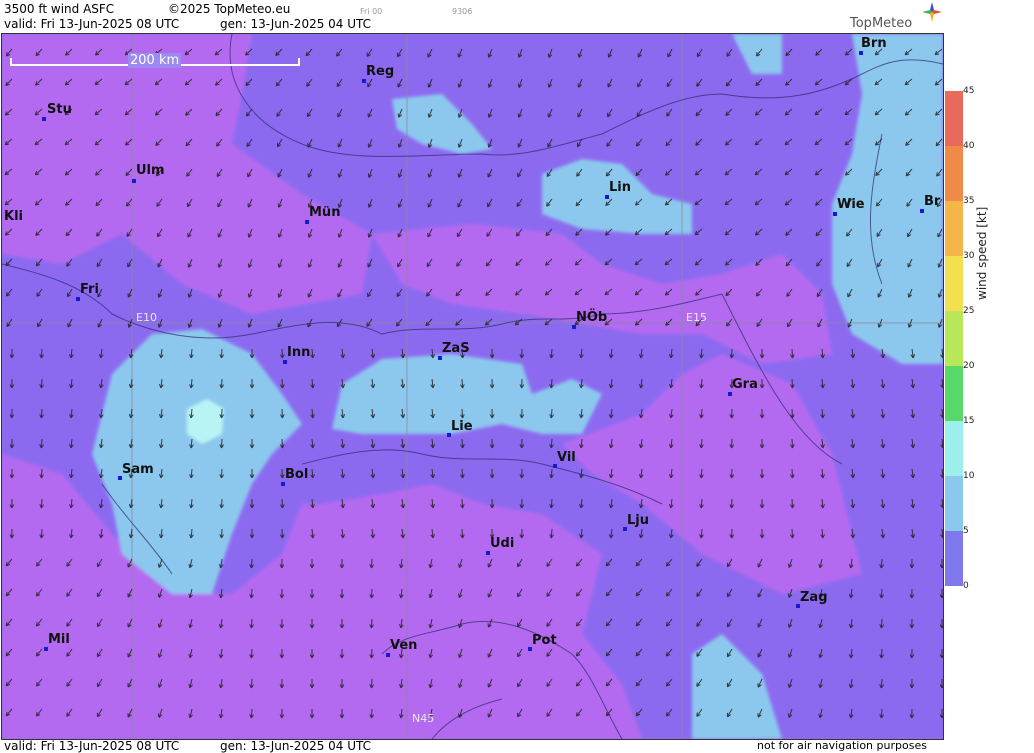 The image size is (1034, 753). Describe the element at coordinates (638, 520) in the screenshot. I see `city-label: Lju` at that location.